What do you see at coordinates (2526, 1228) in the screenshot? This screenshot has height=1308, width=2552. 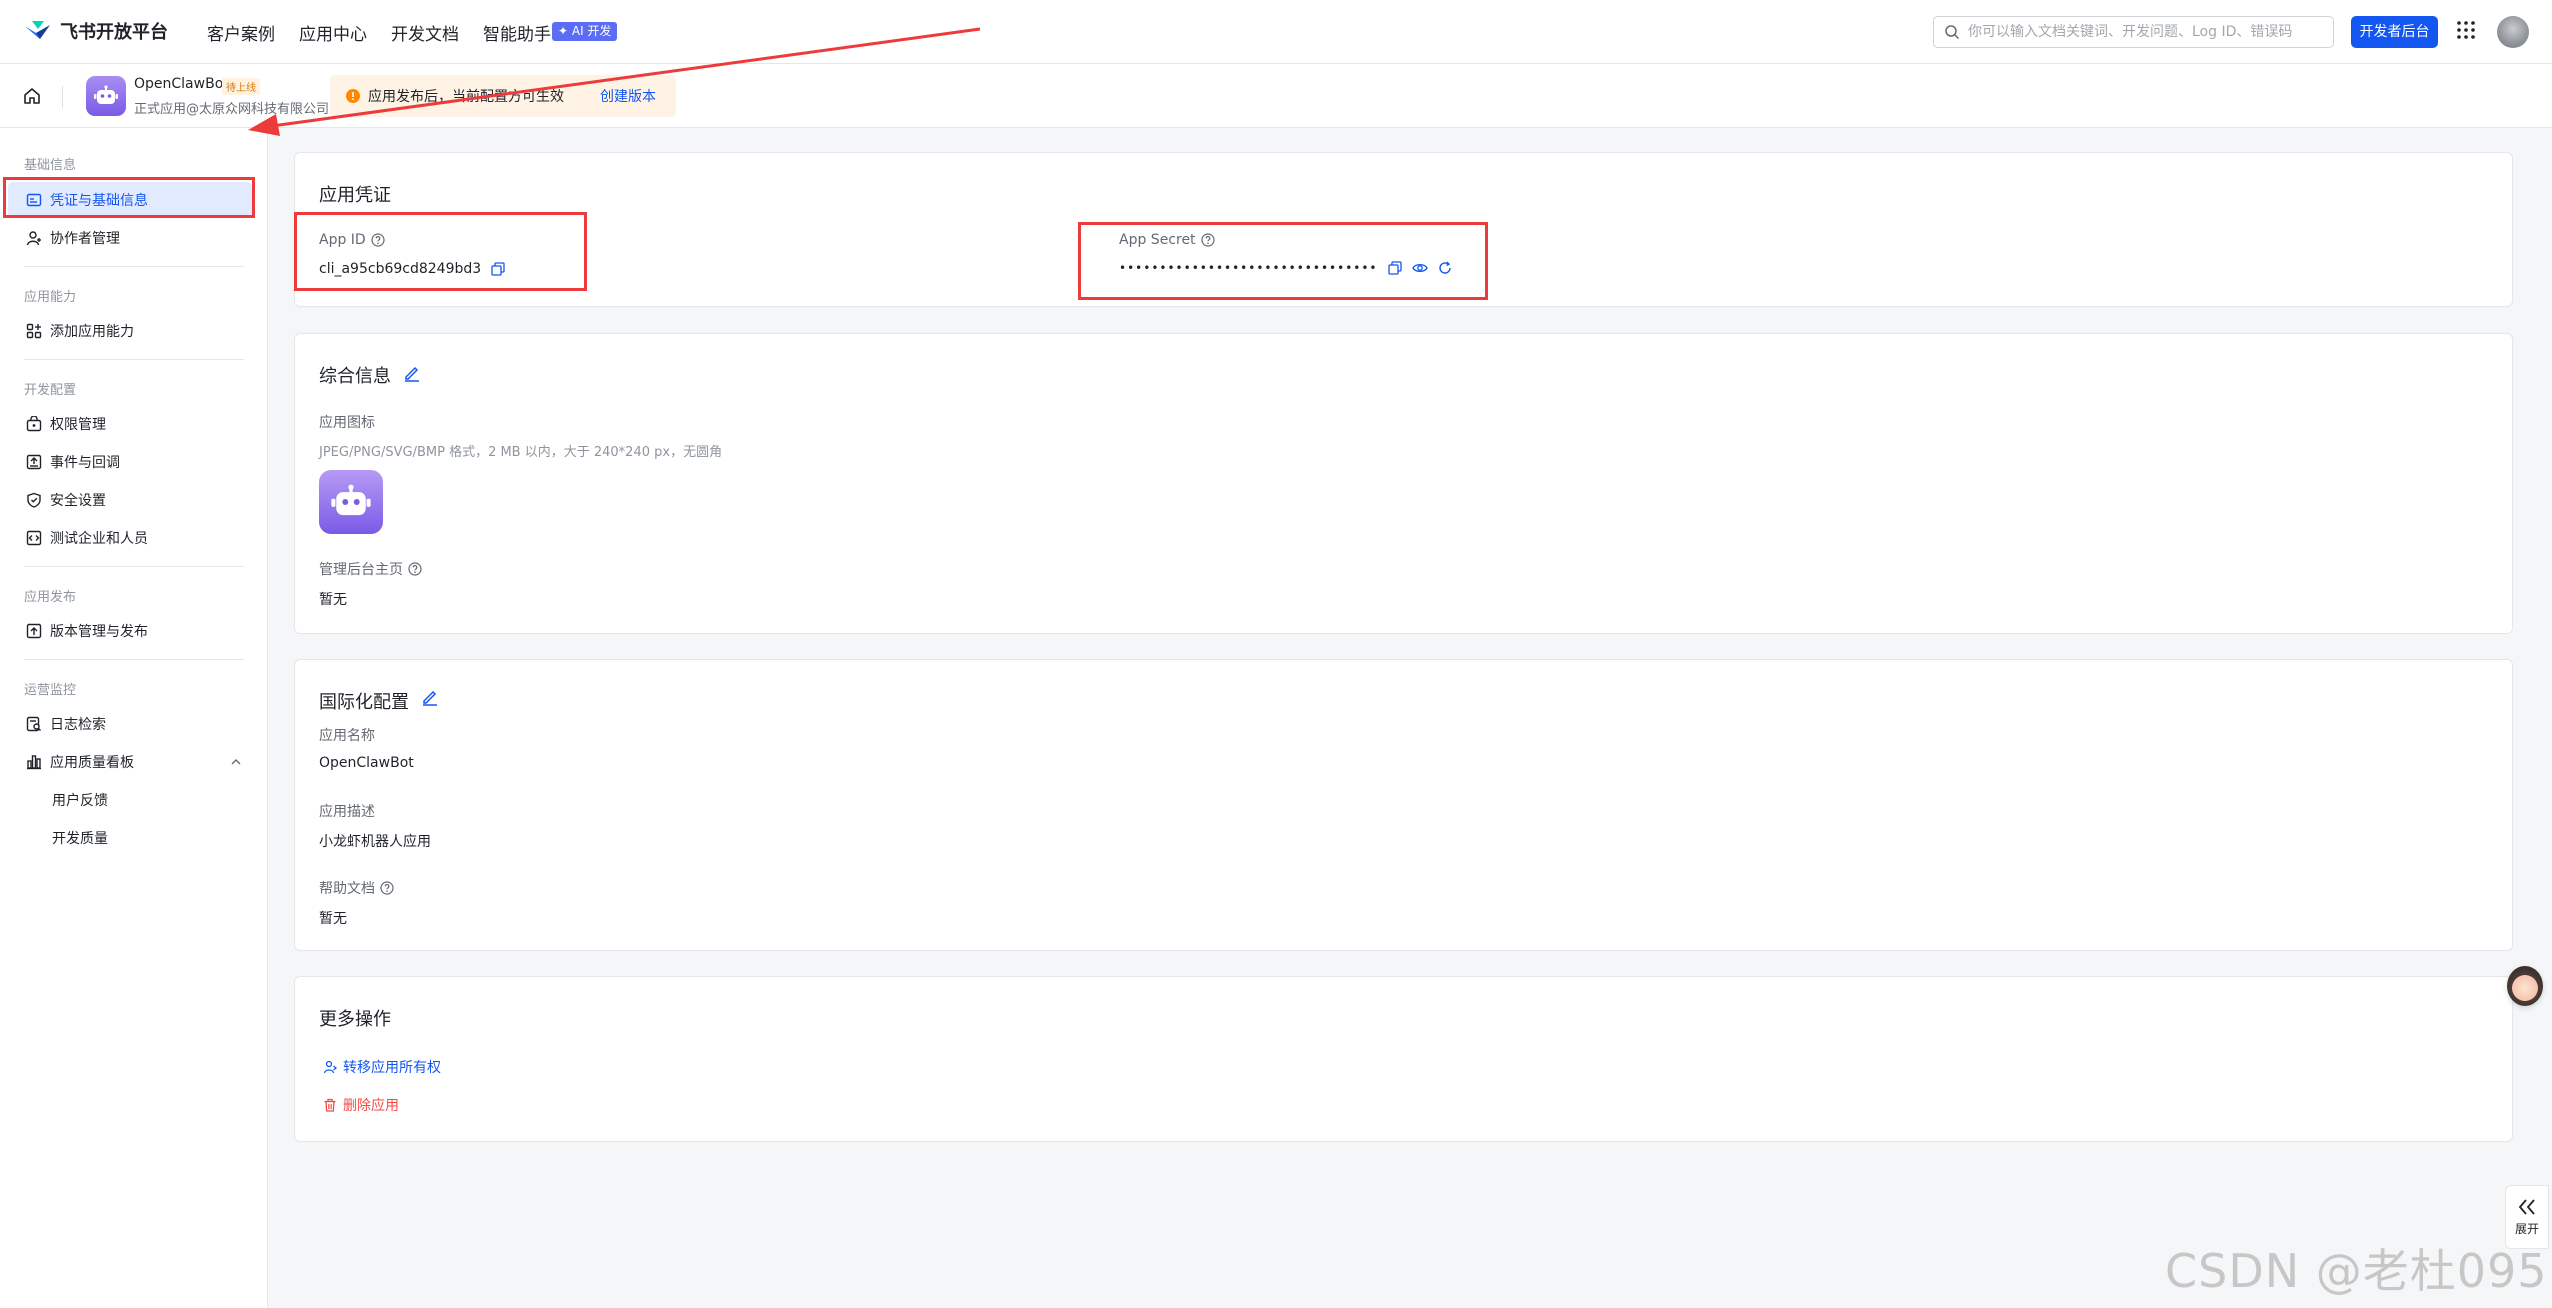 I see `expand-label: 展开` at bounding box center [2526, 1228].